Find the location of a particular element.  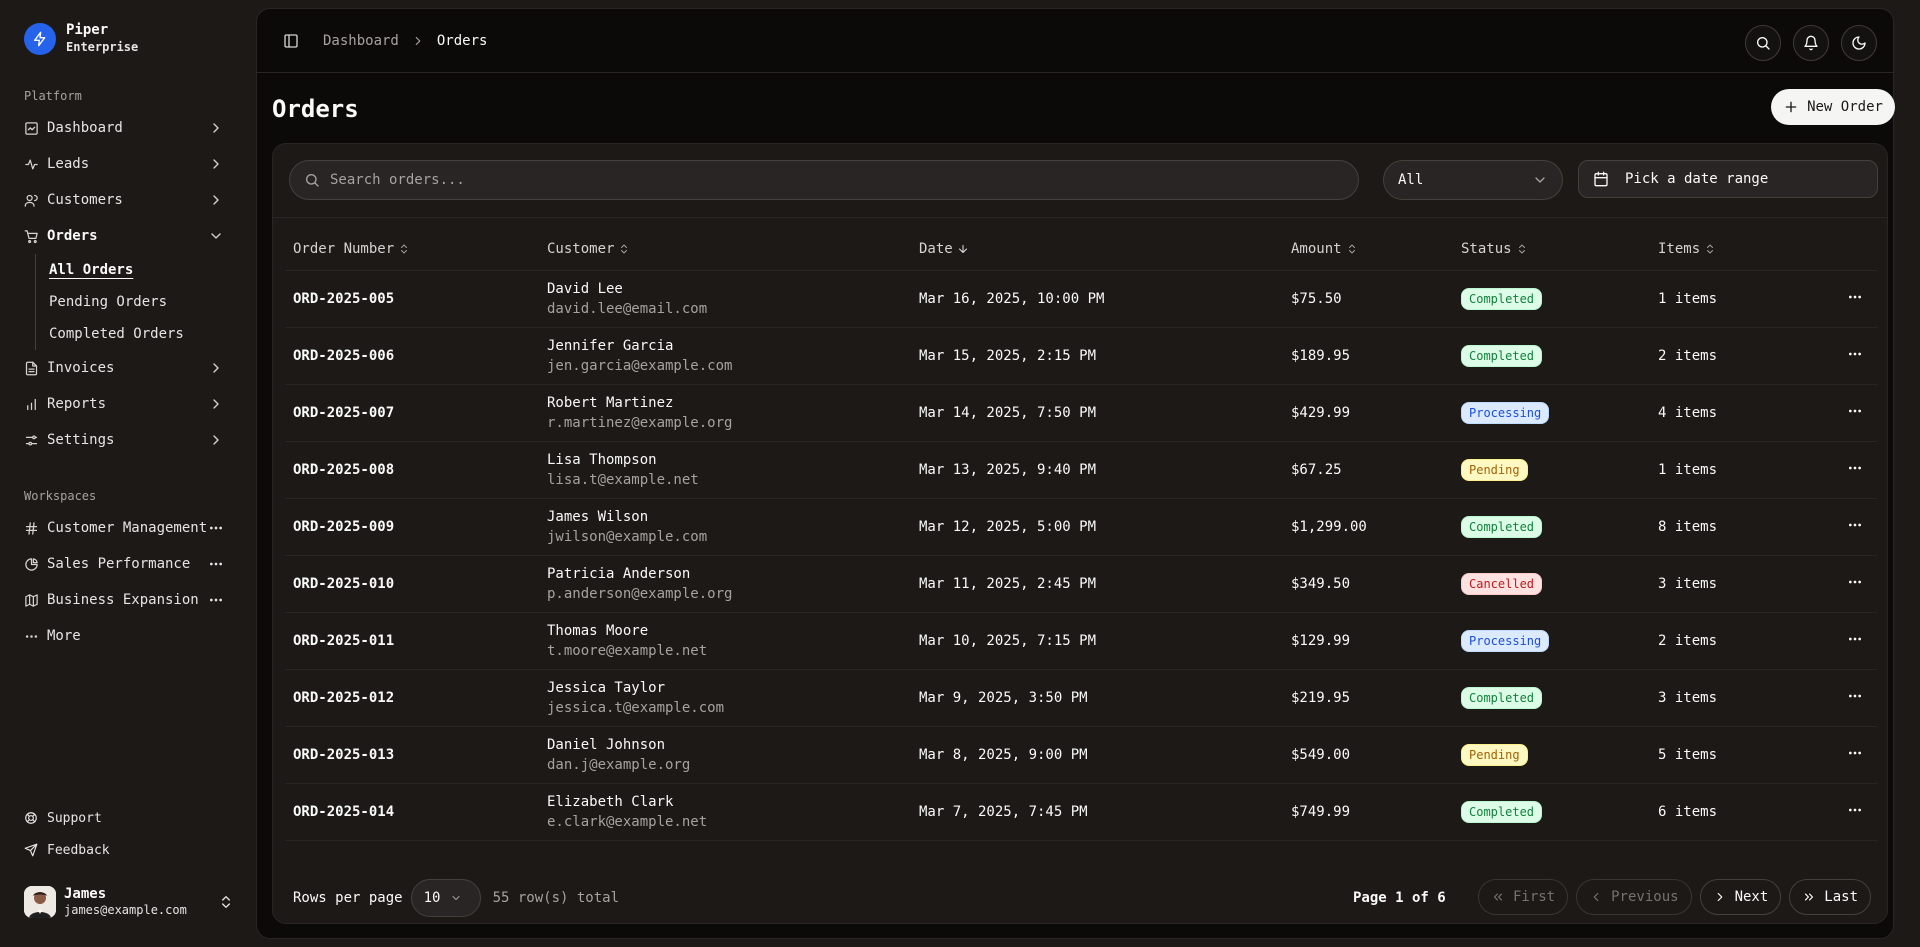

sidebar-item-dashboard: Dashboard is located at coordinates (128, 128).